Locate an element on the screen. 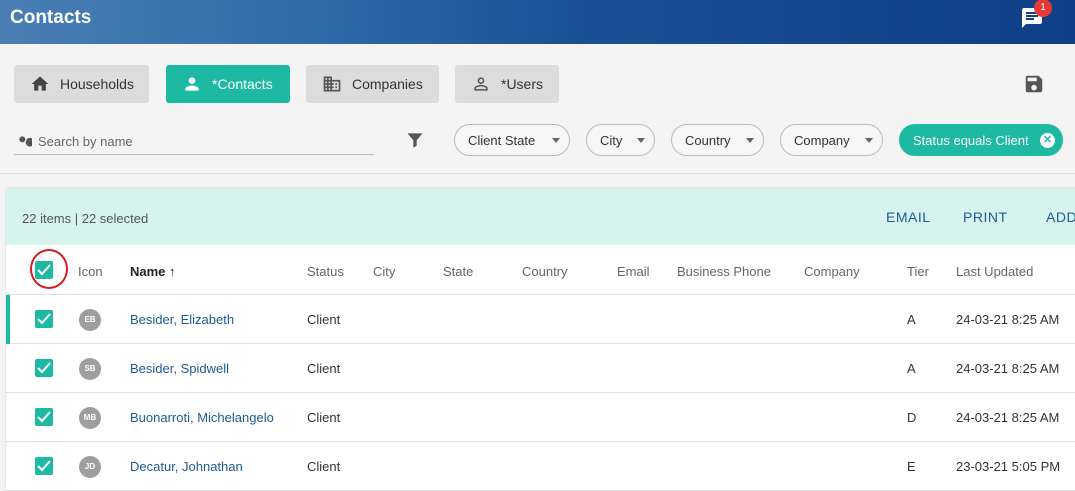 This screenshot has width=1075, height=491. city-filter: City is located at coordinates (620, 140).